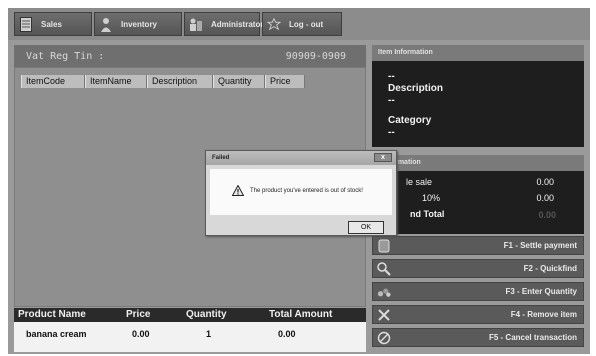  I want to click on settle-payment-label: F1 - Settle payment, so click(540, 245).